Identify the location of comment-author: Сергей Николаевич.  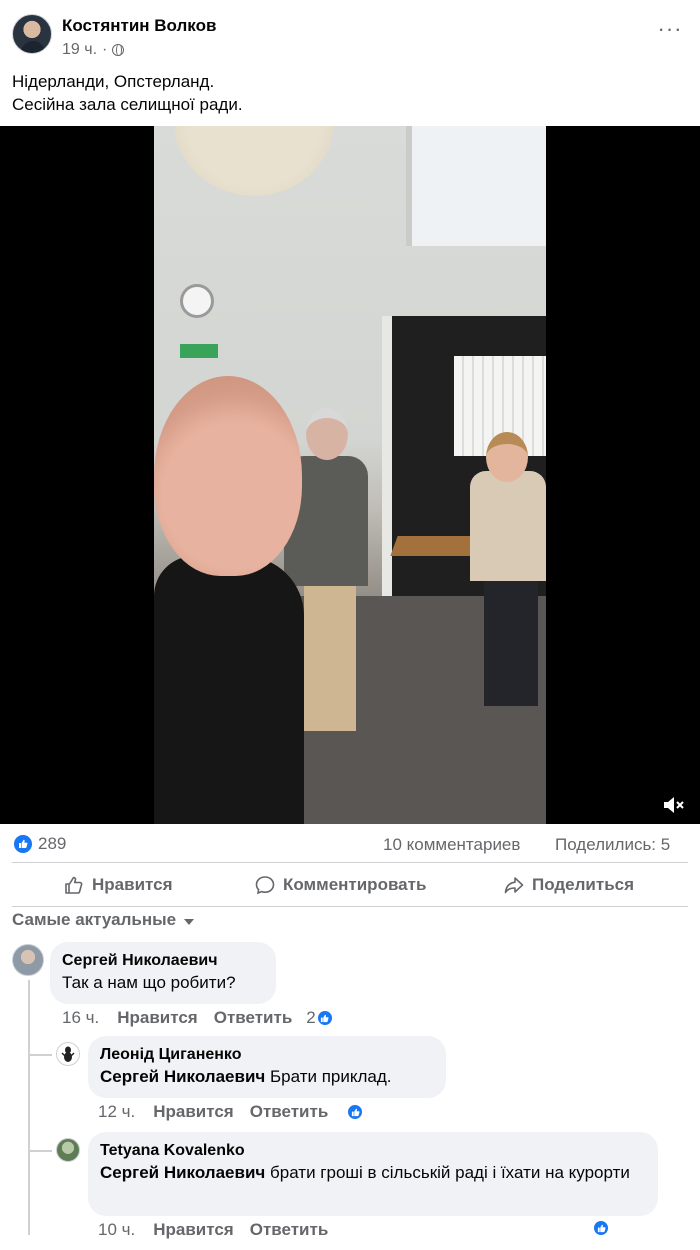
(163, 961).